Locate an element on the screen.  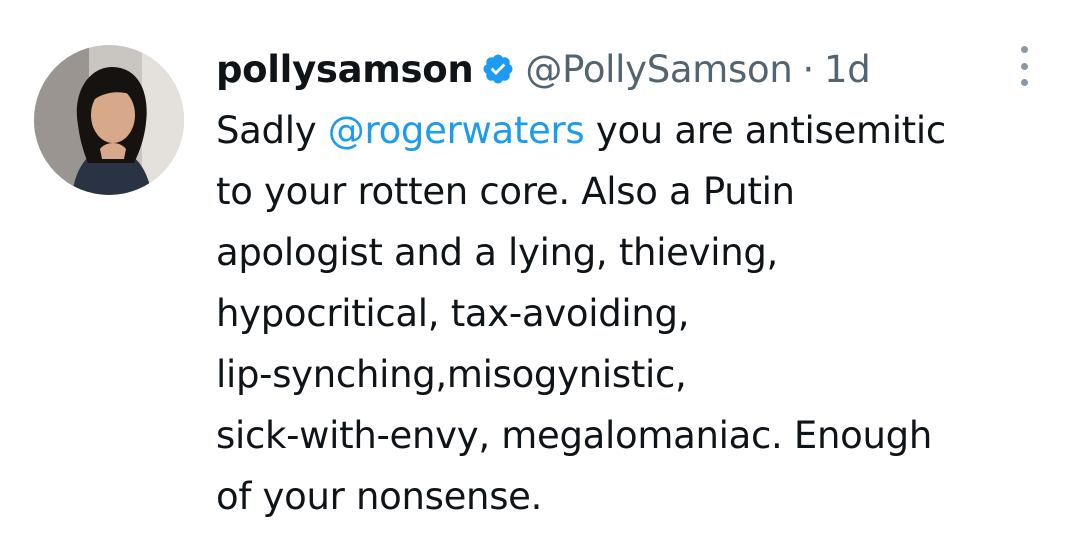
tweet-text-line-3: apologist and a lying, thieving, is located at coordinates (497, 252).